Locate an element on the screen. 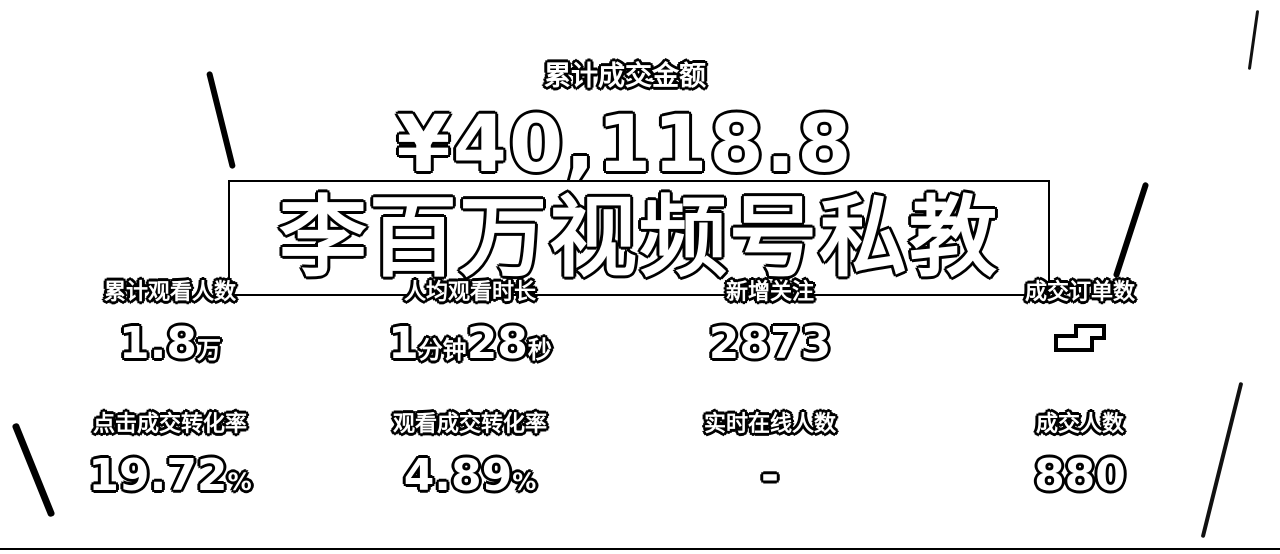 This screenshot has width=1280, height=554. metric-label: 点击成交转化率 is located at coordinates (169, 424).